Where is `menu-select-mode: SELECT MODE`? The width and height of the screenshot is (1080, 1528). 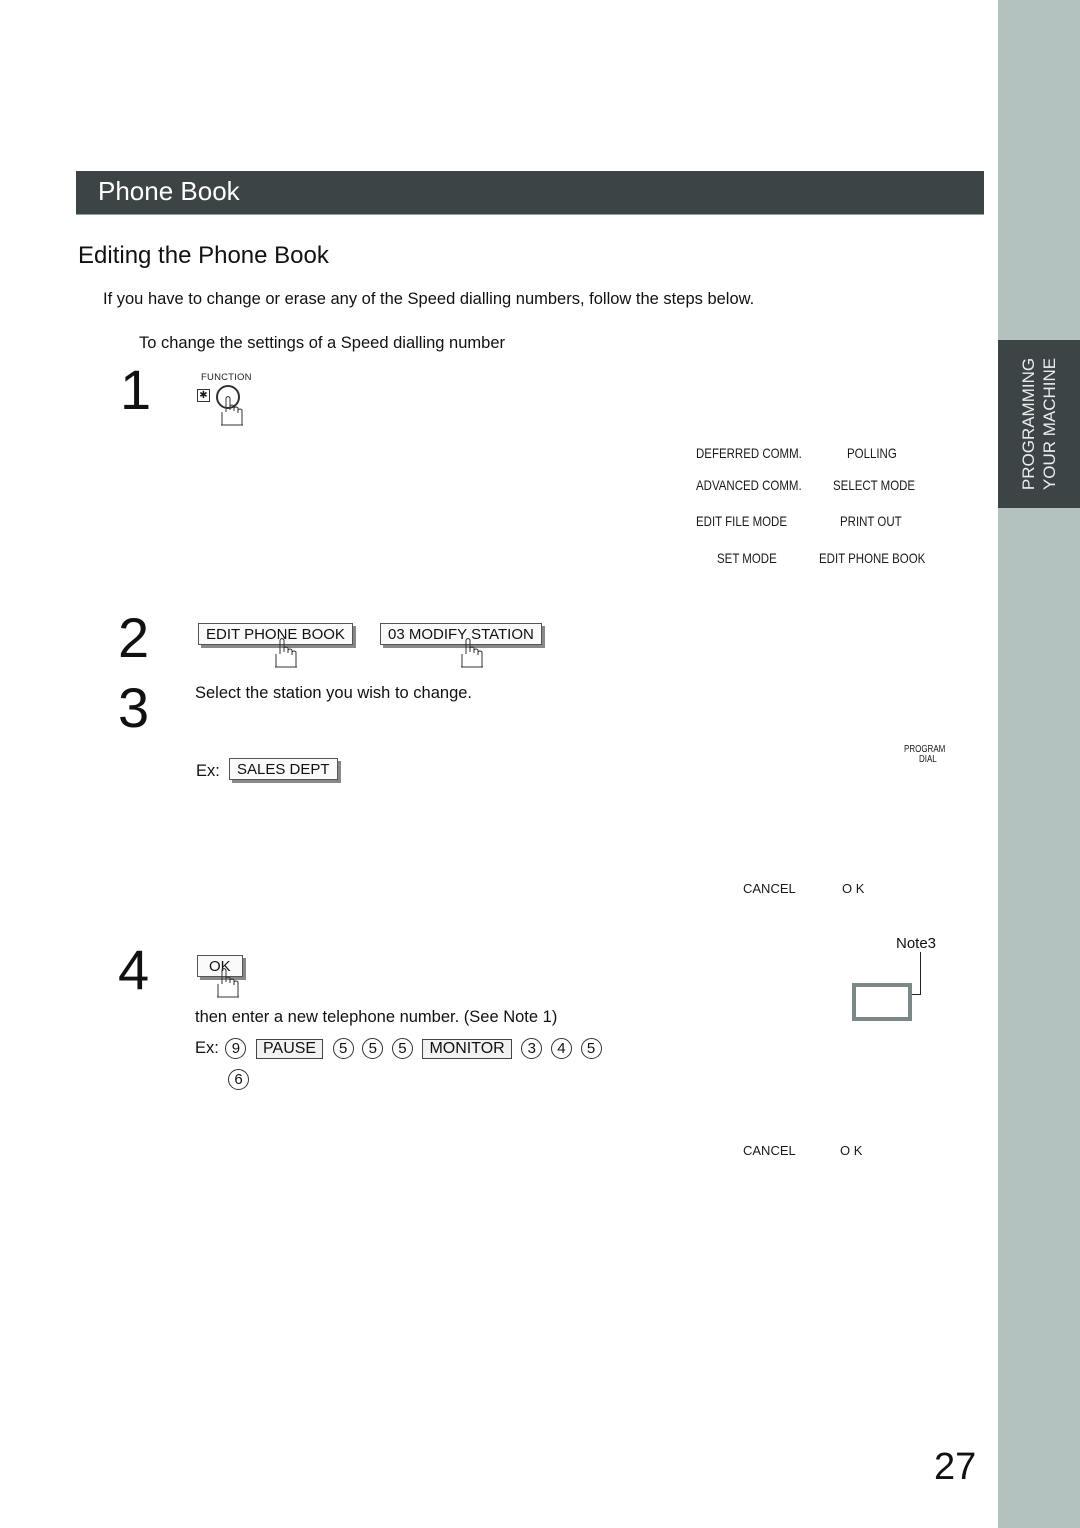 menu-select-mode: SELECT MODE is located at coordinates (874, 485).